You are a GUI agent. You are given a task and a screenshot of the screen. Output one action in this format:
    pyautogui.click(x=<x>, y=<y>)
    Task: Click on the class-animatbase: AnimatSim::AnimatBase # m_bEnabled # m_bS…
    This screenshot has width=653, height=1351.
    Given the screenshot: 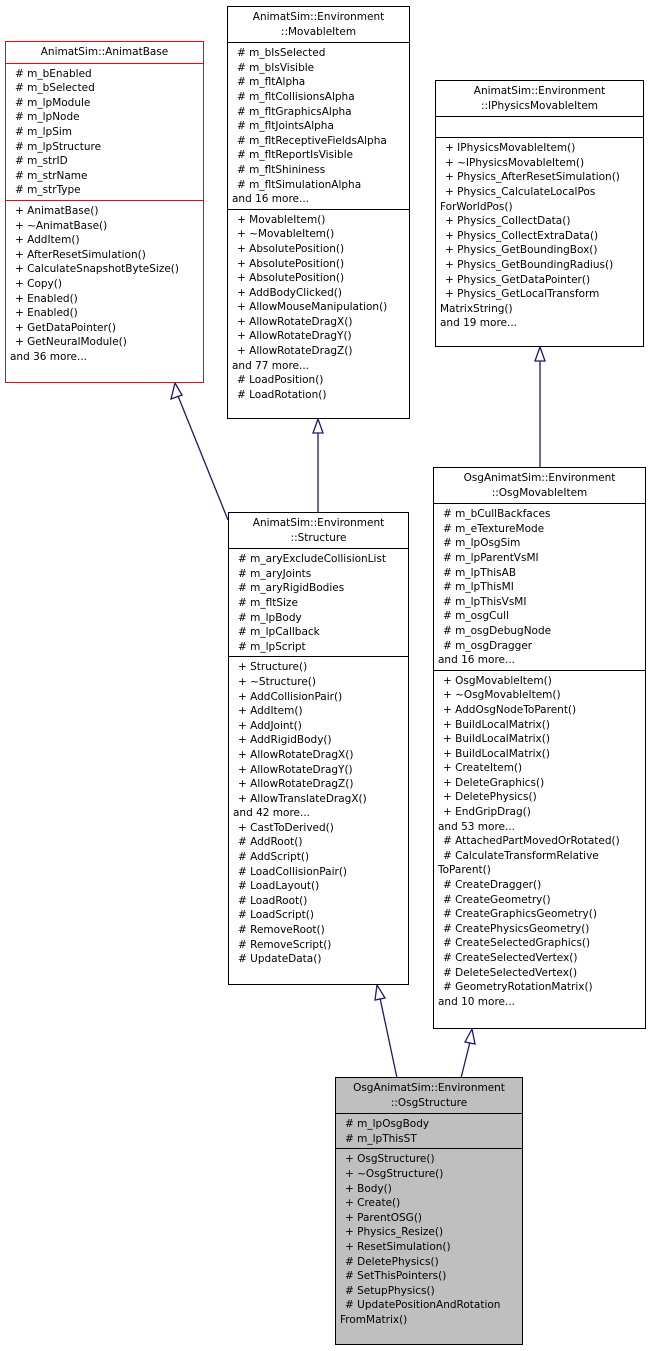 What is the action you would take?
    pyautogui.click(x=104, y=212)
    